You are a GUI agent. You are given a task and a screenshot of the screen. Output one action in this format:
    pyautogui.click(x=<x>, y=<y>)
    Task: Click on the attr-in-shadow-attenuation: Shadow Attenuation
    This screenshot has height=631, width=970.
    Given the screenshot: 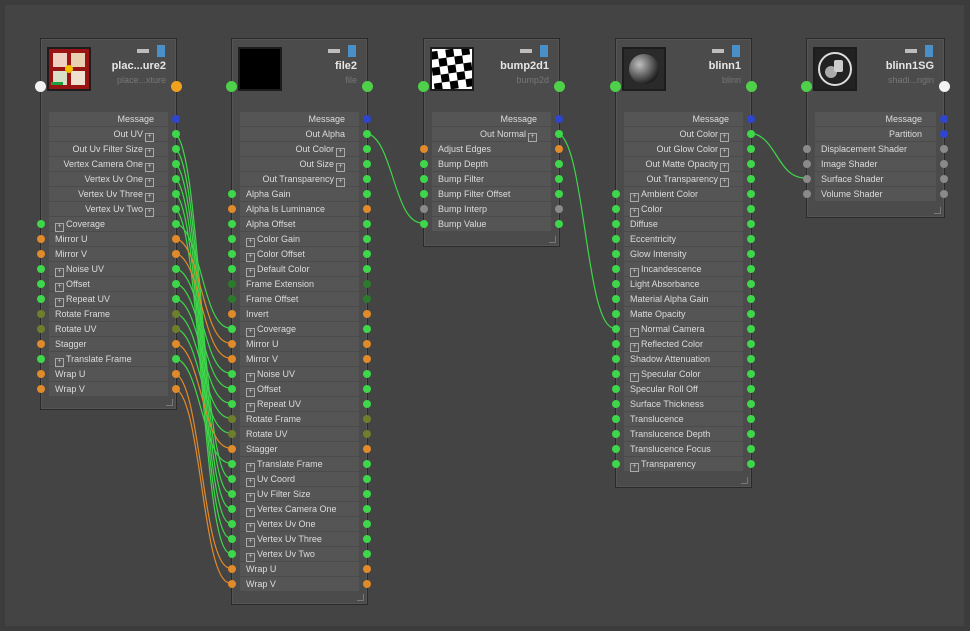 What is the action you would take?
    pyautogui.click(x=683, y=359)
    